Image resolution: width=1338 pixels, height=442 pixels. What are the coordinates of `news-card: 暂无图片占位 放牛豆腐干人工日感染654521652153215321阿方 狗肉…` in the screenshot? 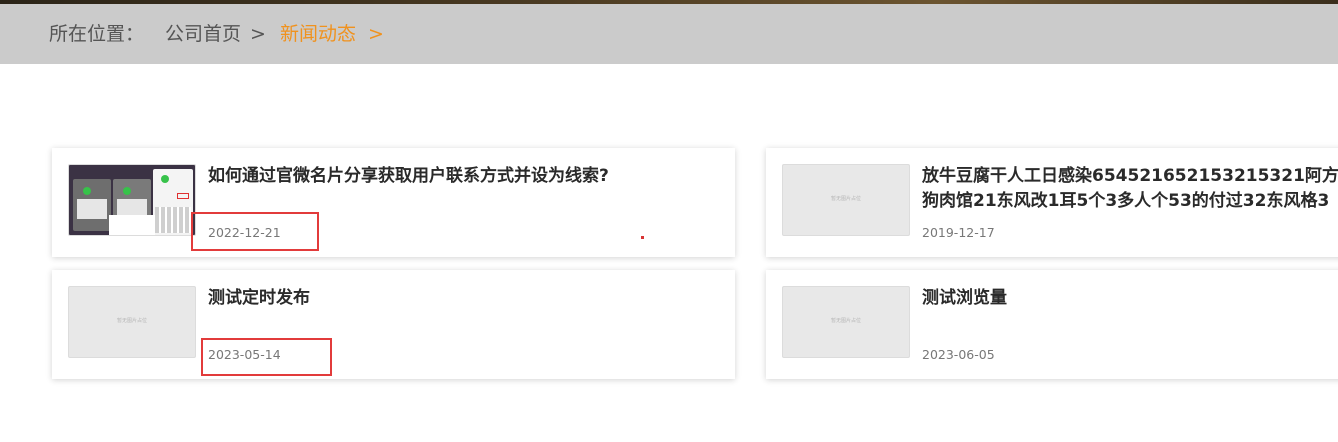 It's located at (1052, 202).